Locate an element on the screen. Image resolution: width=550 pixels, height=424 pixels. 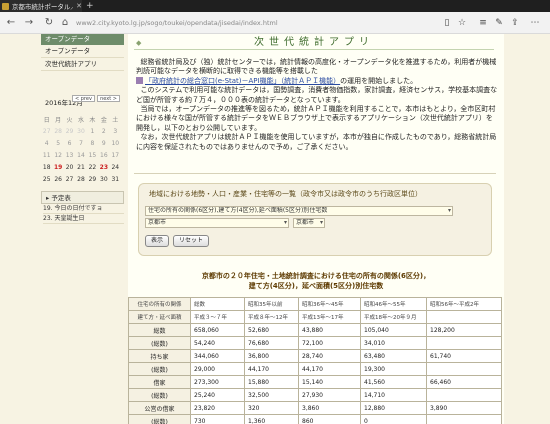
weekday-label: 火 is located at coordinates (69, 120).